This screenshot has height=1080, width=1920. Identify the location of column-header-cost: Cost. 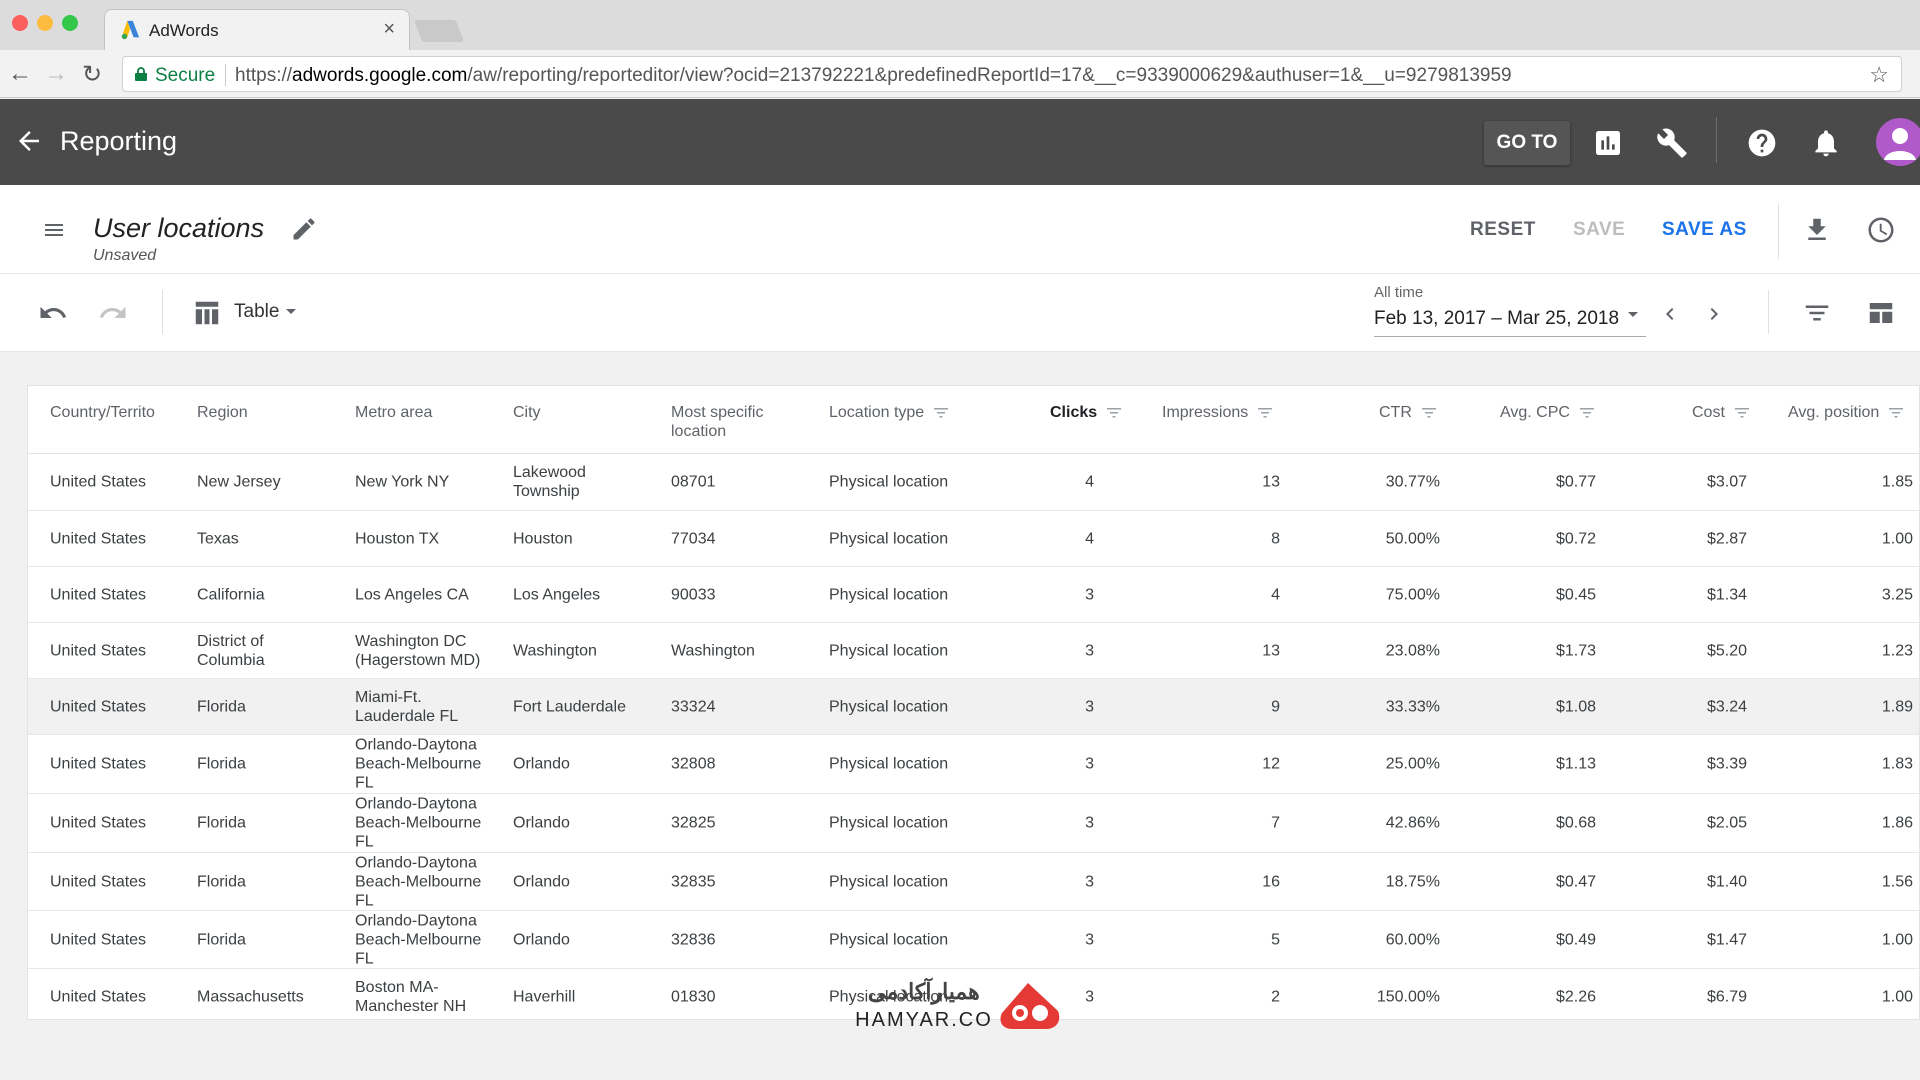
(1720, 412).